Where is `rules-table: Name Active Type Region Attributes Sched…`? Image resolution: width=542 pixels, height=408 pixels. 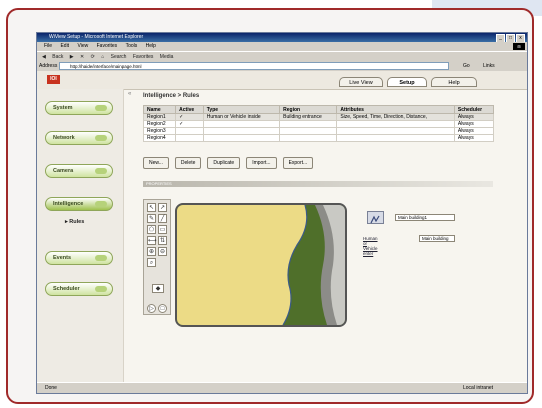 rules-table: Name Active Type Region Attributes Sched… is located at coordinates (318, 123).